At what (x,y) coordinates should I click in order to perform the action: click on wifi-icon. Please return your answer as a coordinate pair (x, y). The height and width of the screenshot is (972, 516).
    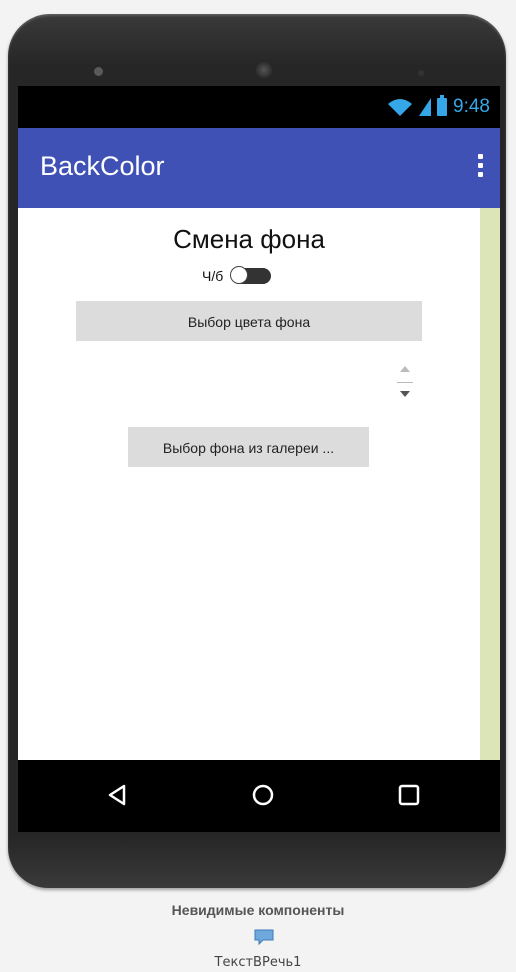
    Looking at the image, I should click on (400, 107).